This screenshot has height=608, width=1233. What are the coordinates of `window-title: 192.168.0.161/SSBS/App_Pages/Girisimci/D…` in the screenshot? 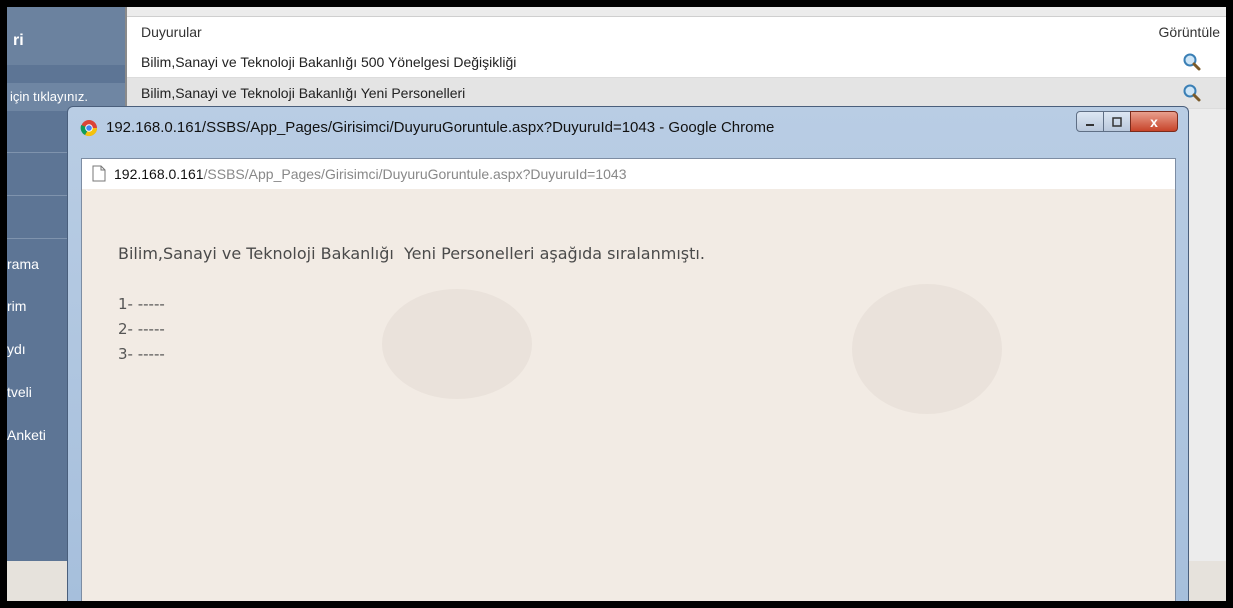 It's located at (440, 127).